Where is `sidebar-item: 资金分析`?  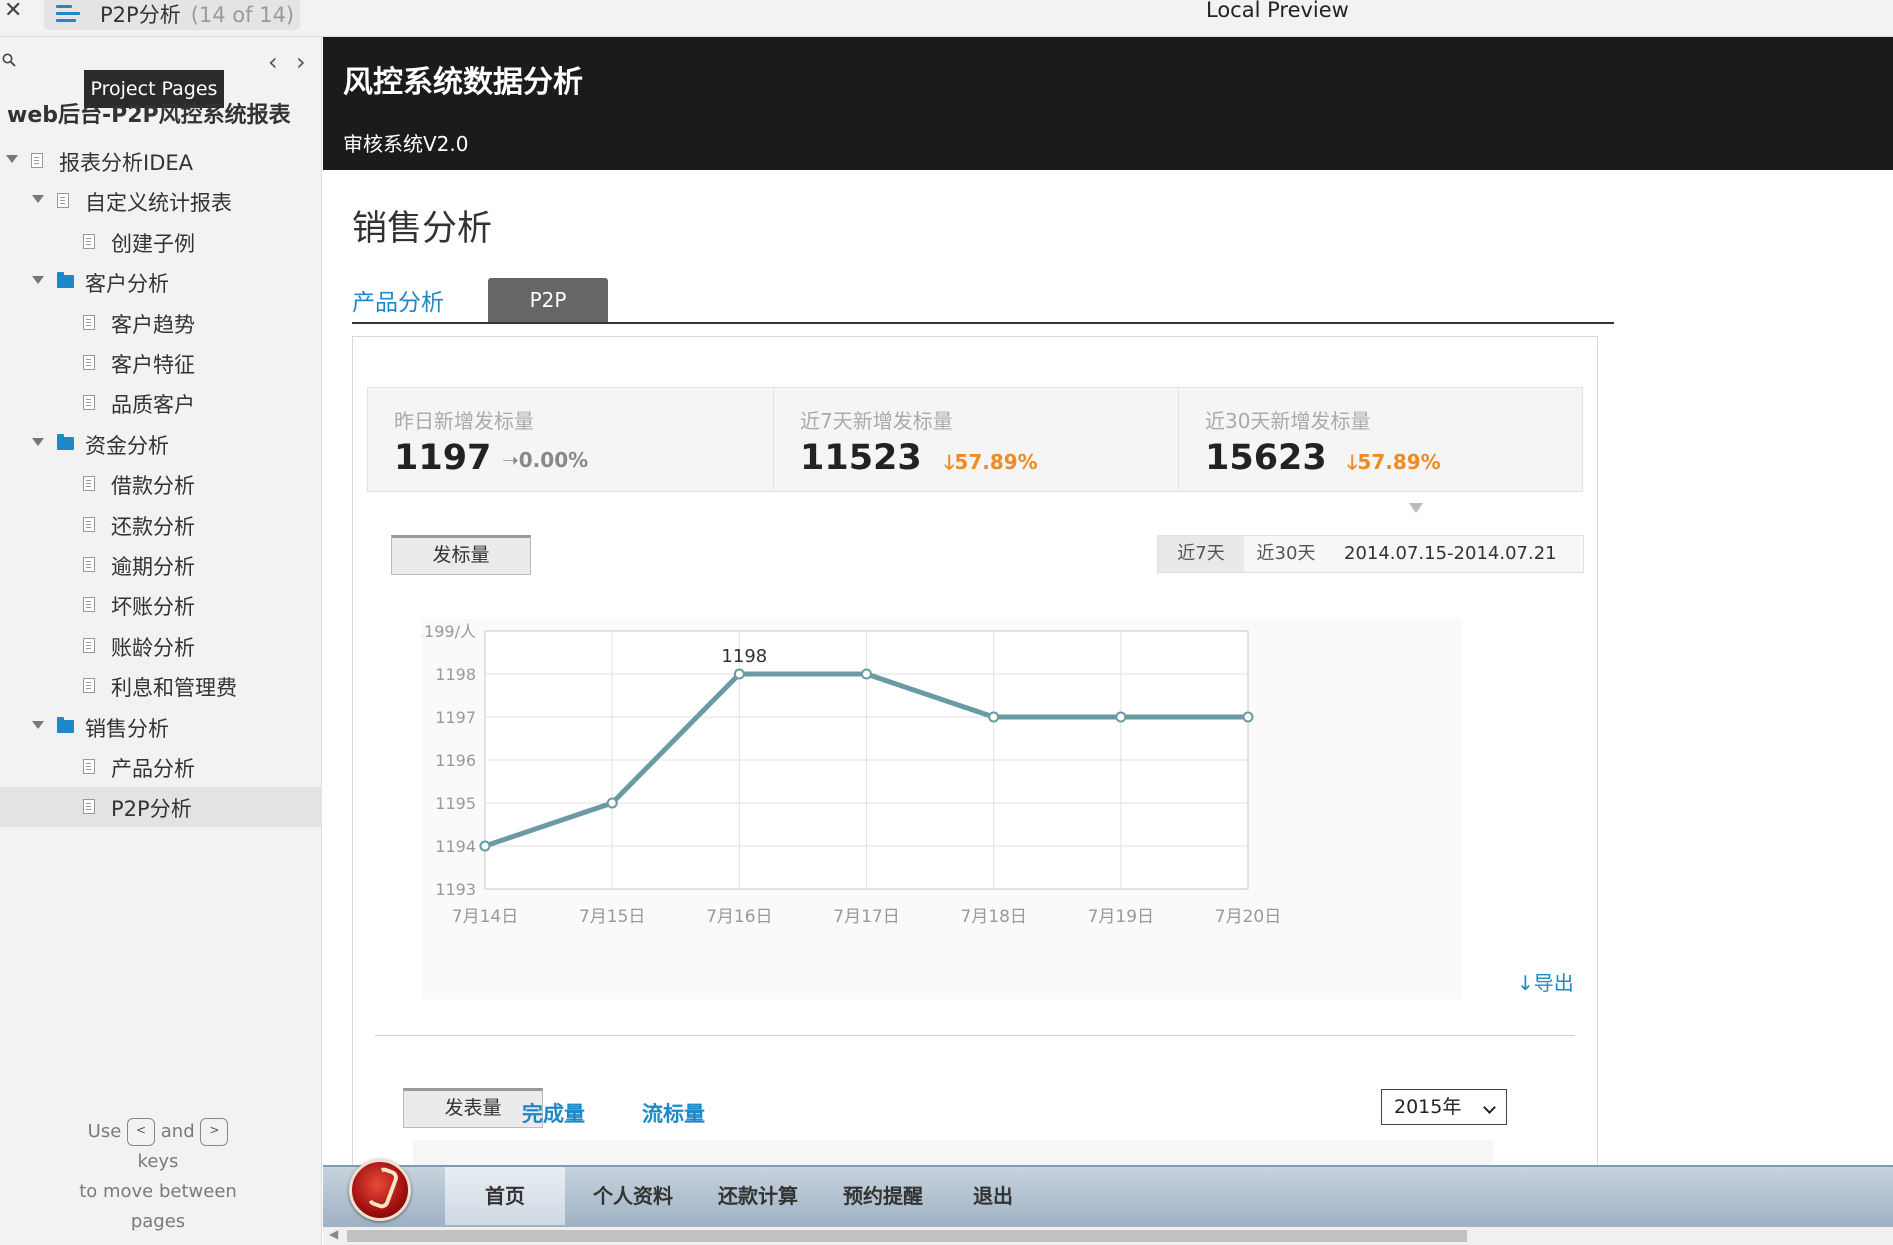
sidebar-item: 资金分析 is located at coordinates (161, 444).